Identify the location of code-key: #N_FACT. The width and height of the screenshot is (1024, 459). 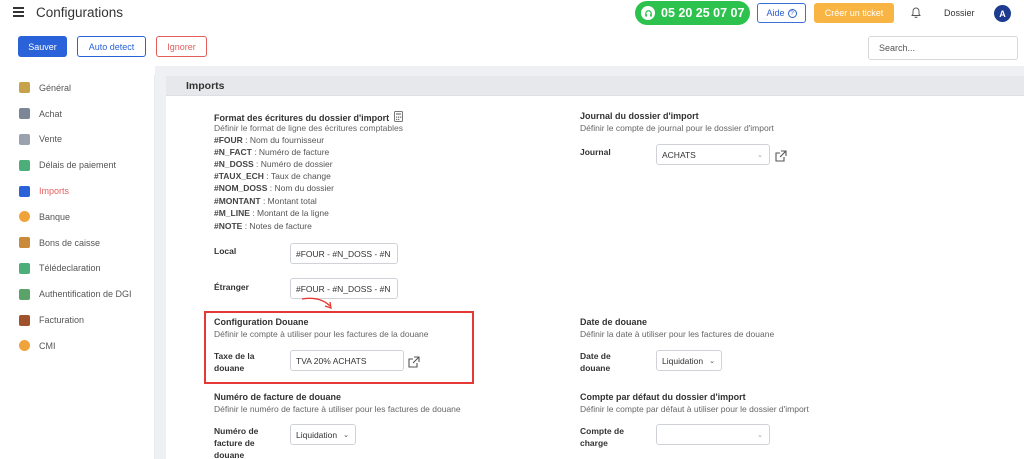
(233, 152).